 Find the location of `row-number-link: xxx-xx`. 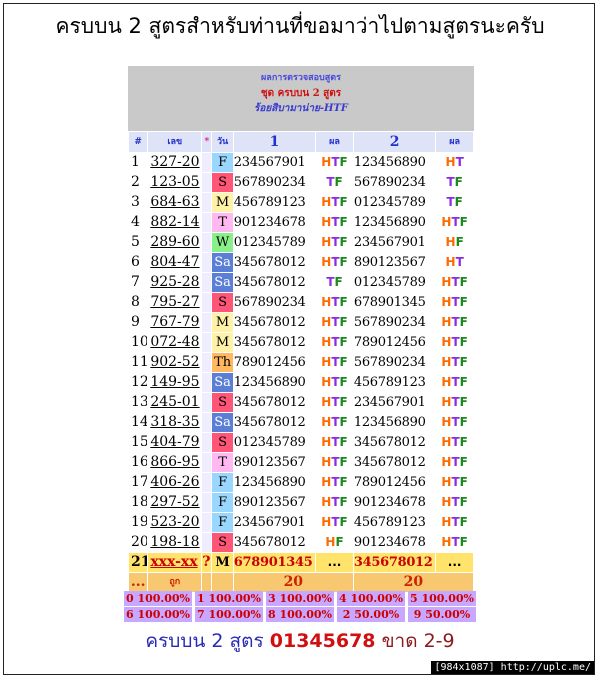

row-number-link: xxx-xx is located at coordinates (175, 562).